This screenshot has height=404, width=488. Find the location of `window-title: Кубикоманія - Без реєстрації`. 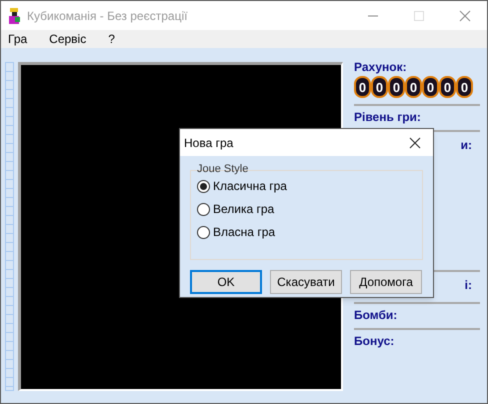

window-title: Кубикоманія - Без реєстрації is located at coordinates (107, 16).